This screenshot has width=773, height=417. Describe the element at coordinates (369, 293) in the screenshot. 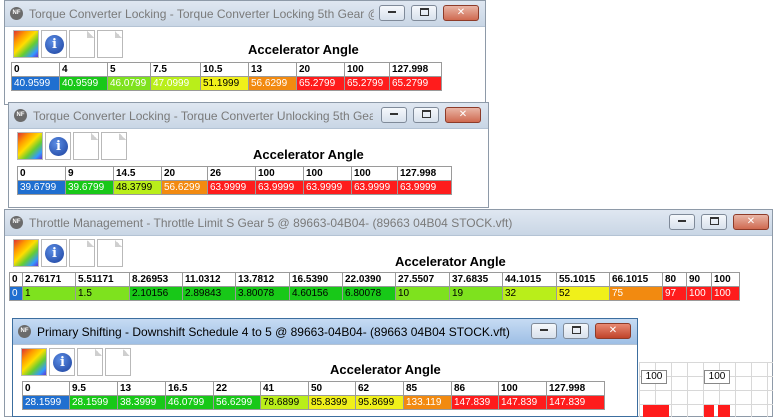

I see `value-cell: 6.80078` at that location.